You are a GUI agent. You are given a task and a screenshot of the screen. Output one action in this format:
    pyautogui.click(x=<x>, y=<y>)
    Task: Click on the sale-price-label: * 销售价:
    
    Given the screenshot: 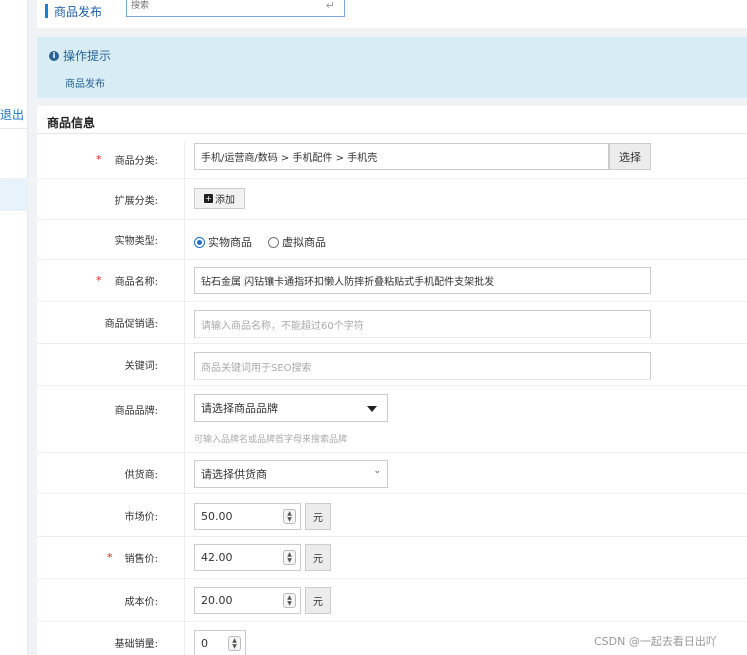 What is the action you would take?
    pyautogui.click(x=111, y=557)
    